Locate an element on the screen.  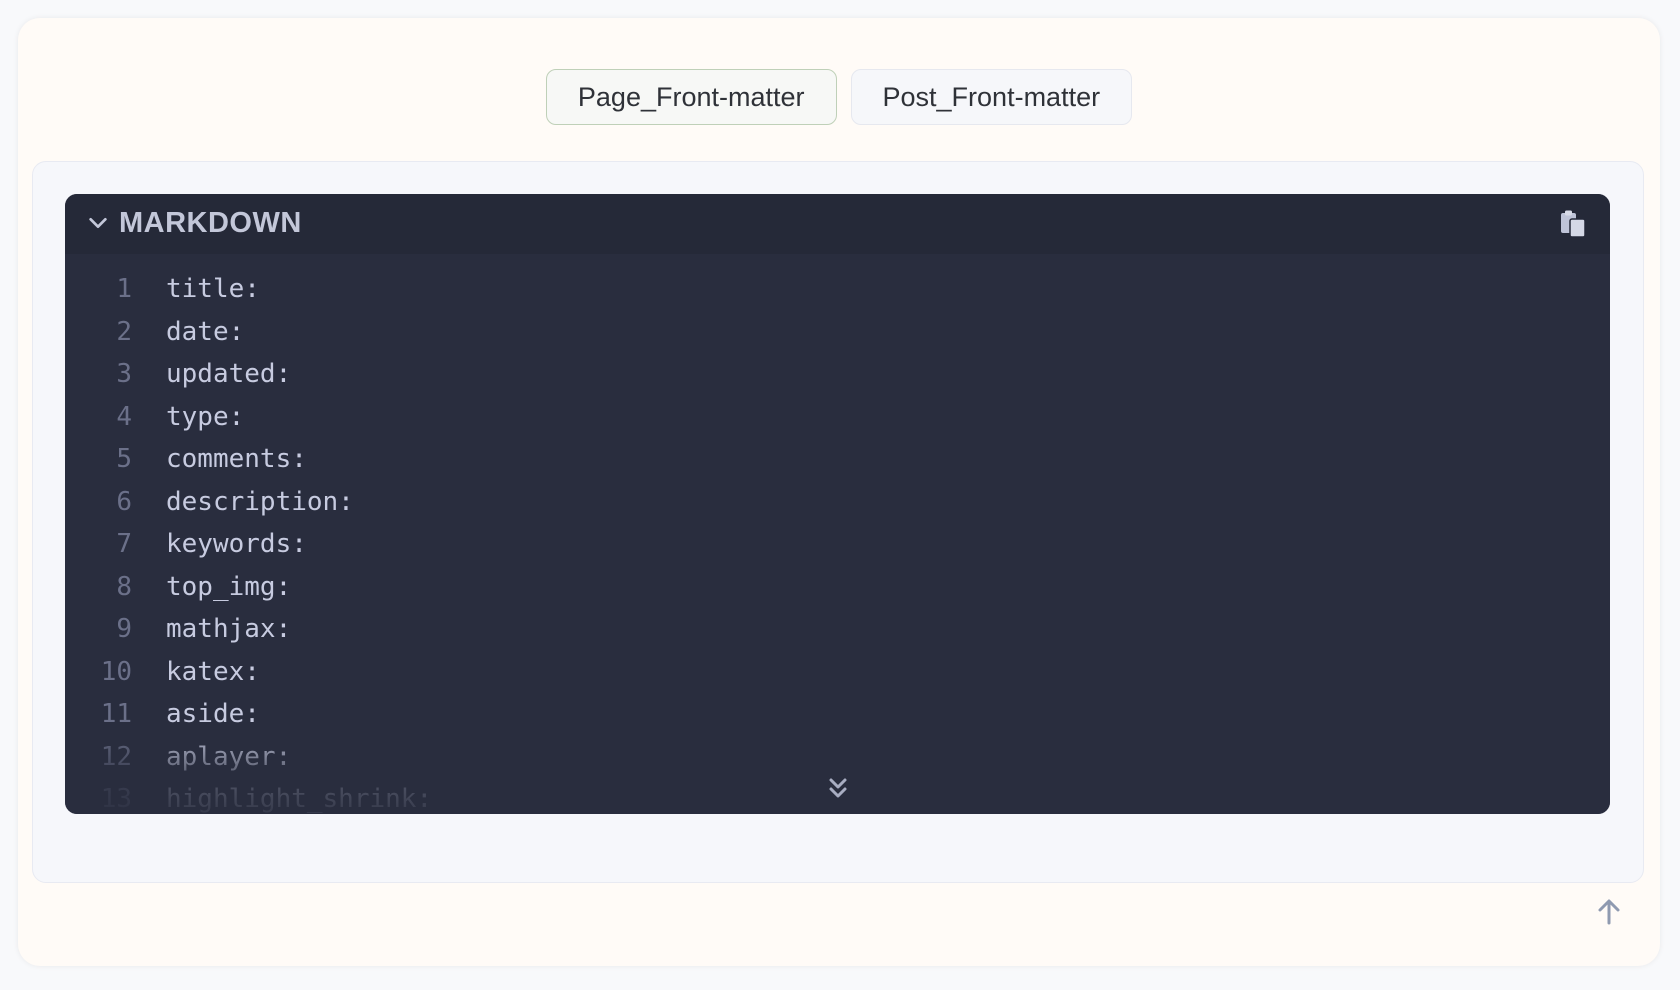
line-code: katex: is located at coordinates (213, 671).